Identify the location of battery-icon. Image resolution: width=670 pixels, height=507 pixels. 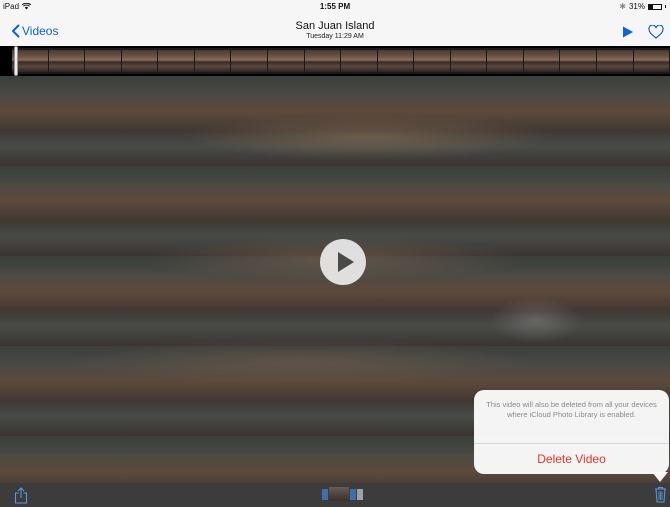
(655, 6).